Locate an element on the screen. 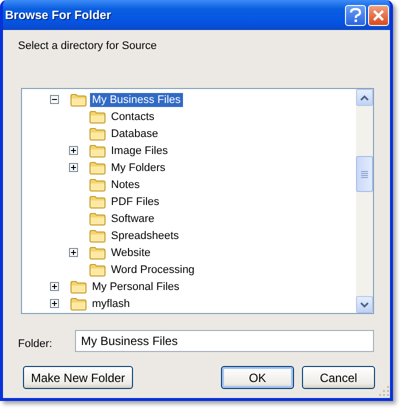 The height and width of the screenshot is (412, 400). folder-field: My Business Files is located at coordinates (224, 341).